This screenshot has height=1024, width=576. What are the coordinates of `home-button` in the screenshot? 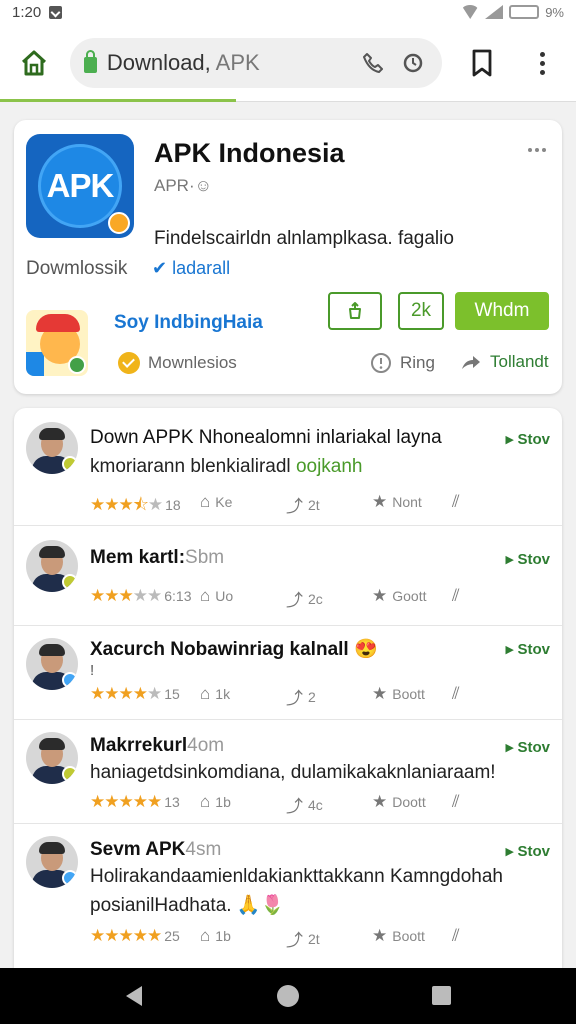 It's located at (34, 63).